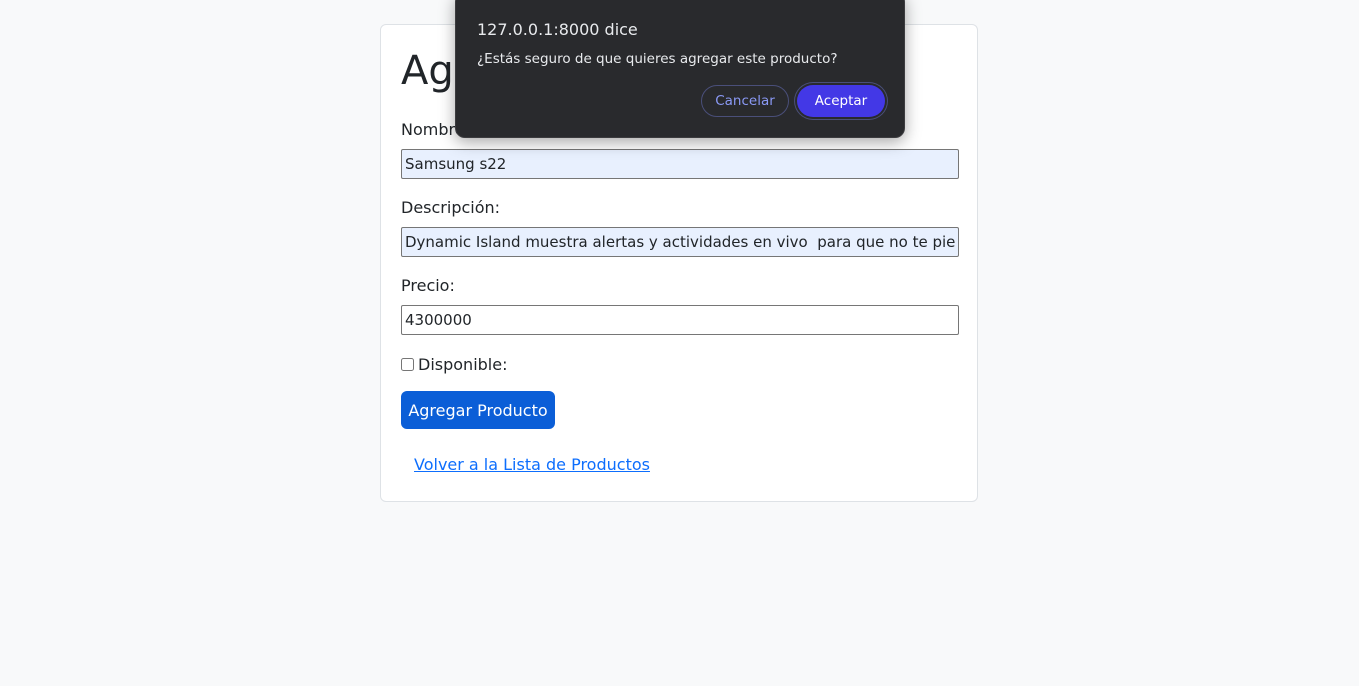  I want to click on dialog-title: 127.0.0.1:8000 dice, so click(557, 29).